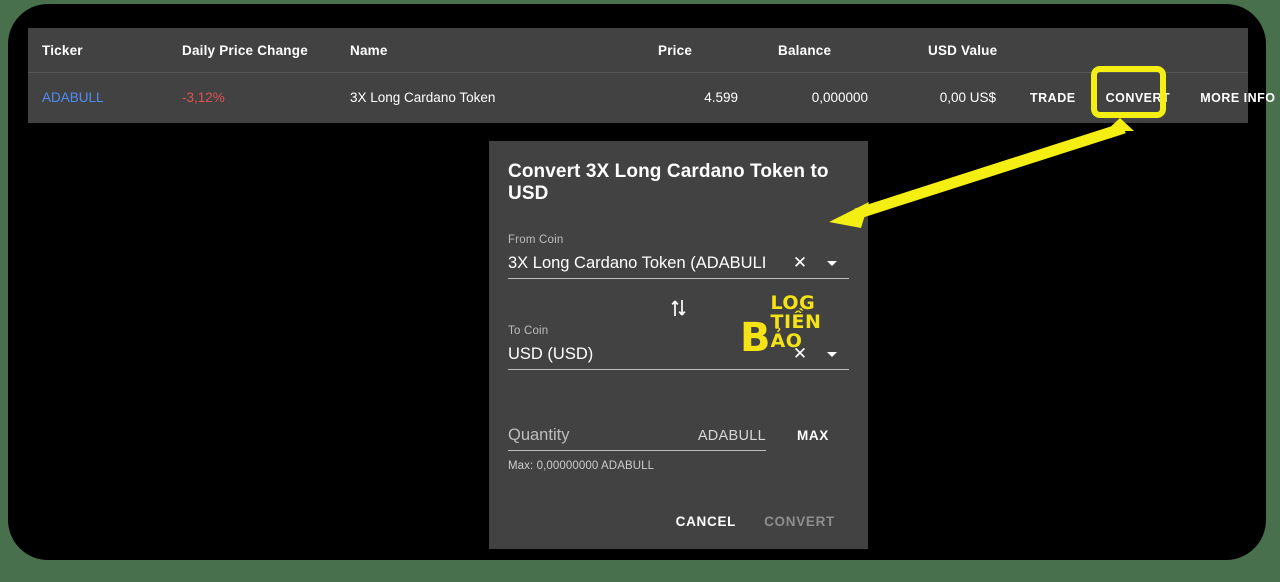  Describe the element at coordinates (62, 50) in the screenshot. I see `column-header-ticker: Ticker` at that location.